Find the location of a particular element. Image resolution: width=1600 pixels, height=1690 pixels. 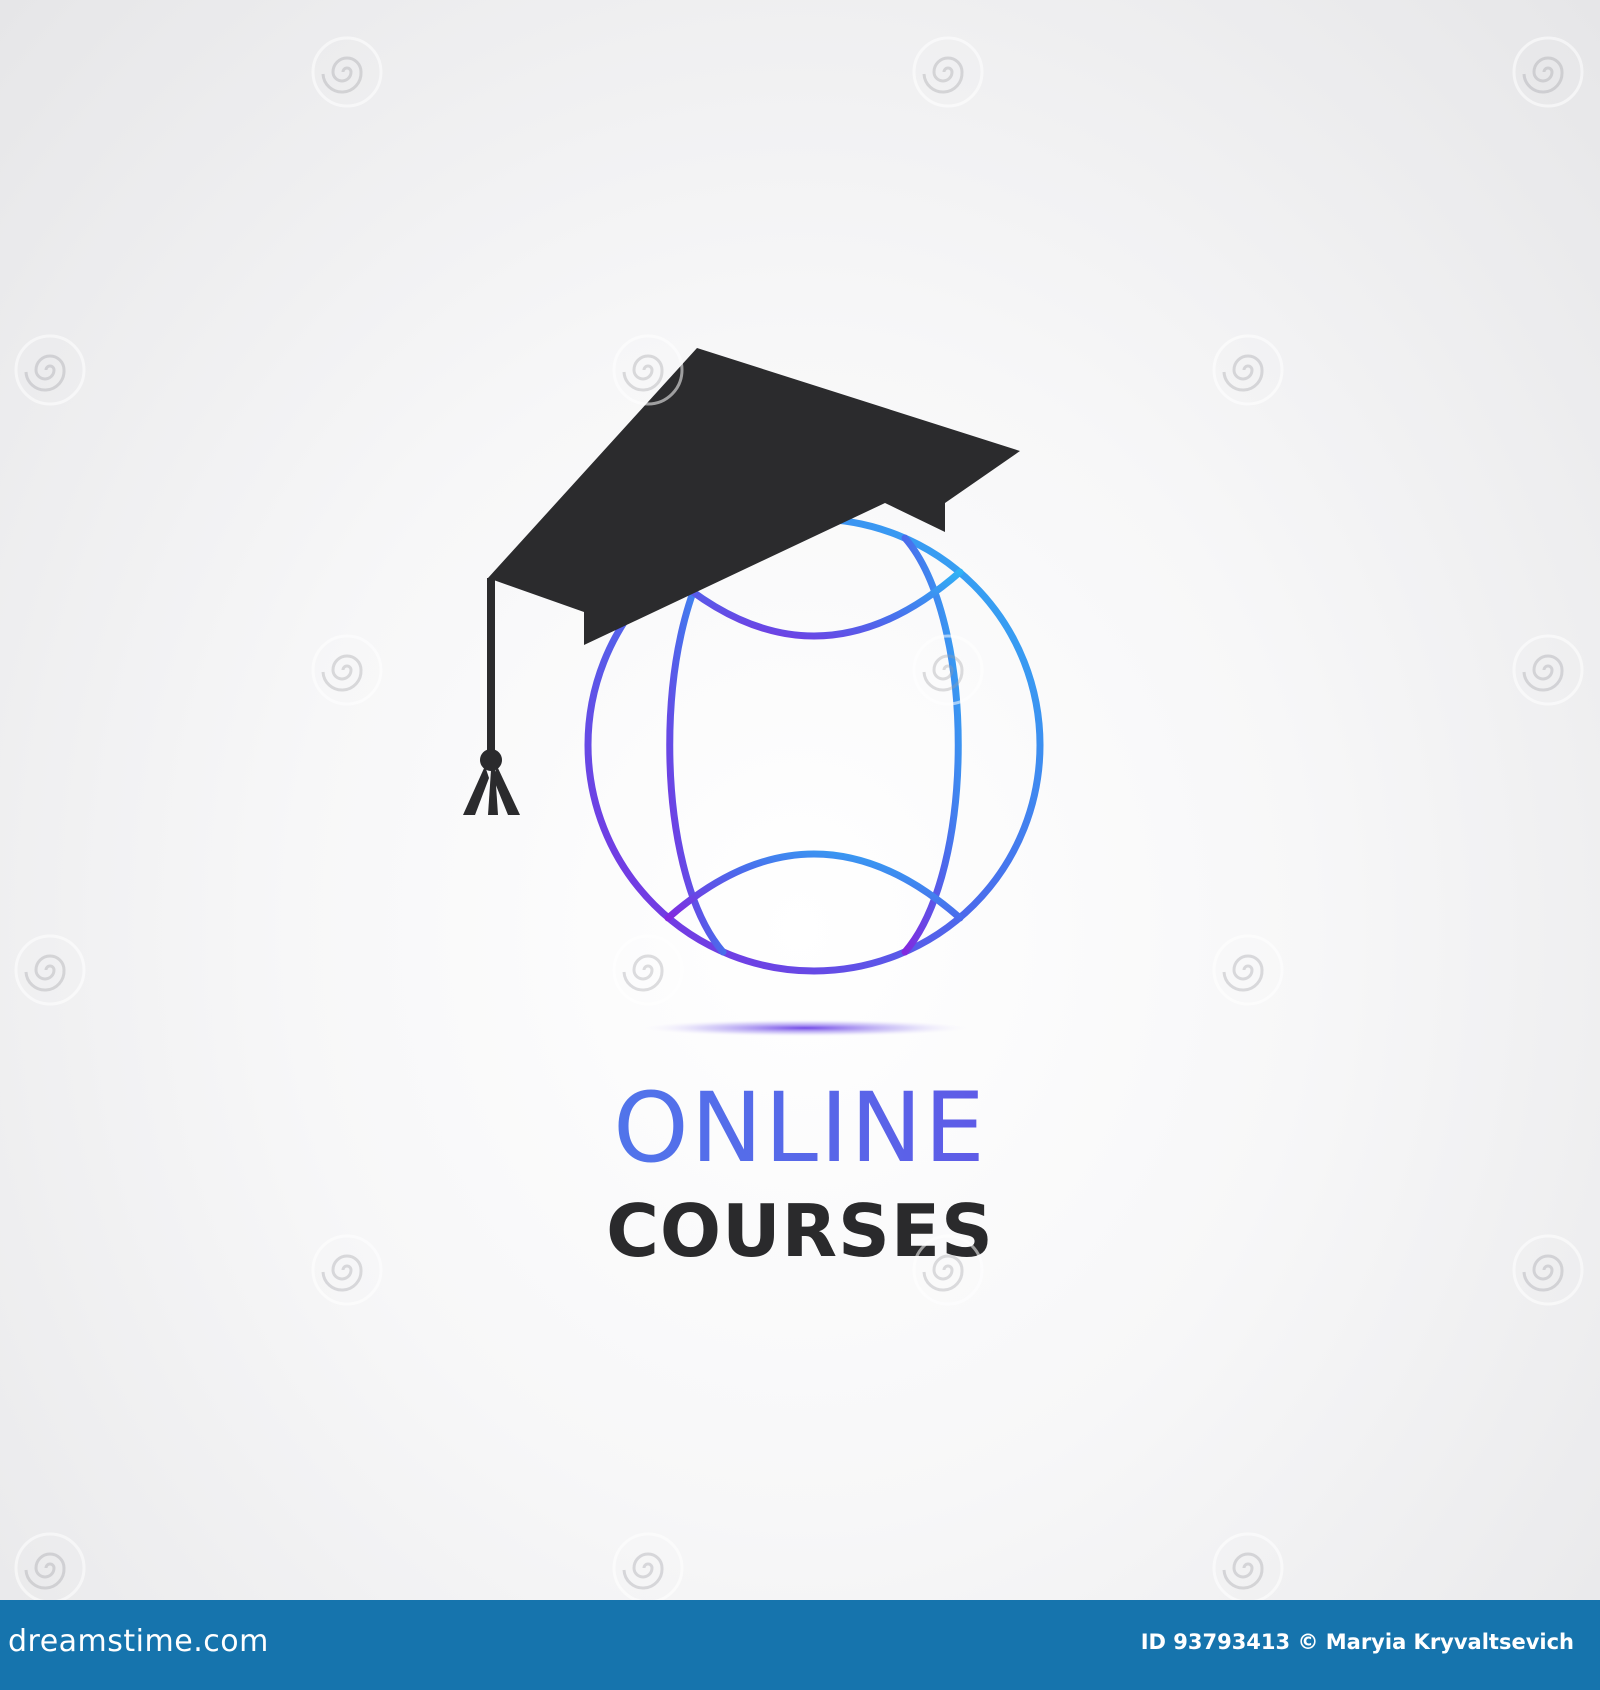

footer-brand: dreamstime.com is located at coordinates (138, 1641).